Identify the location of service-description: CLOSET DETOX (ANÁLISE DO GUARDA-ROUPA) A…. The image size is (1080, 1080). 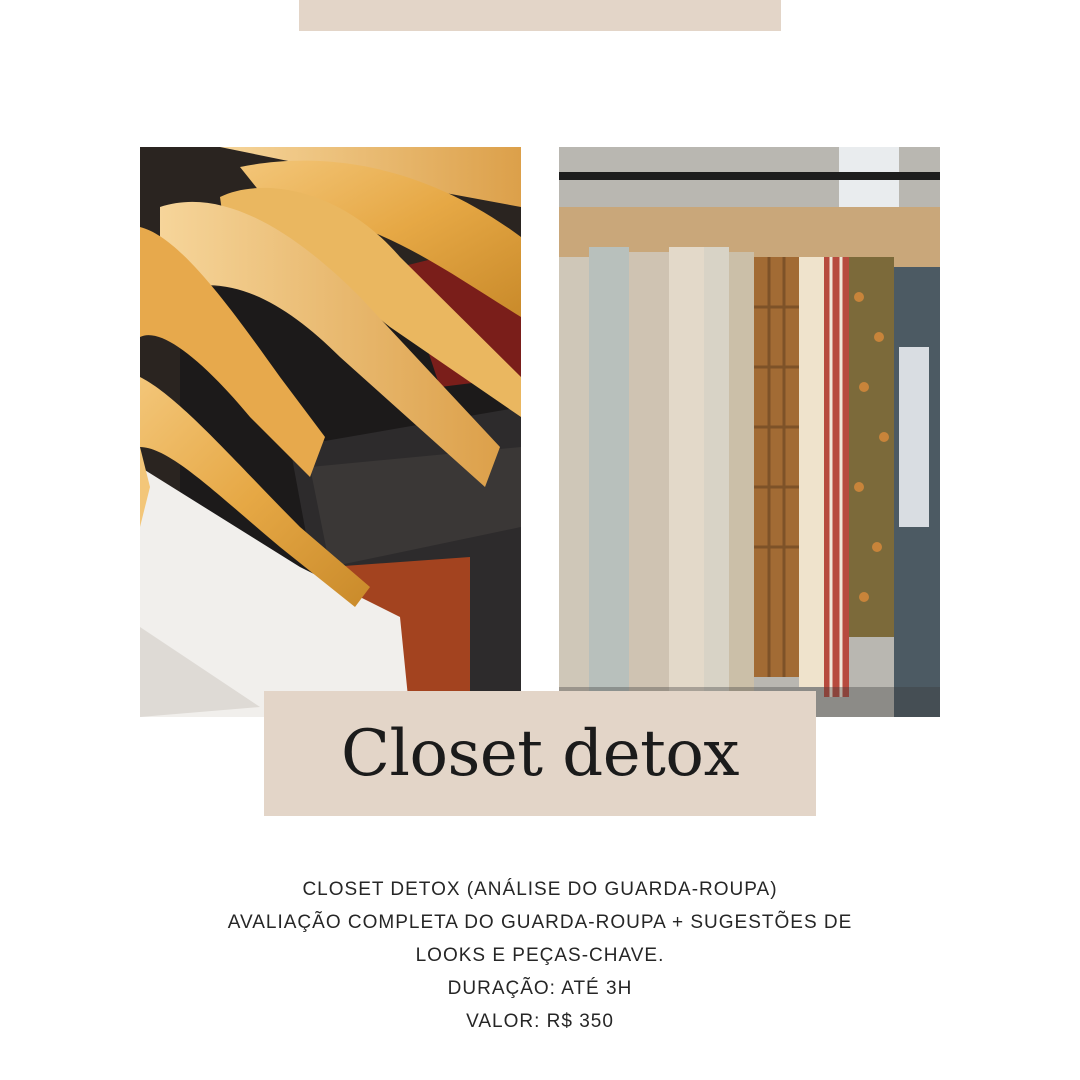
(540, 955).